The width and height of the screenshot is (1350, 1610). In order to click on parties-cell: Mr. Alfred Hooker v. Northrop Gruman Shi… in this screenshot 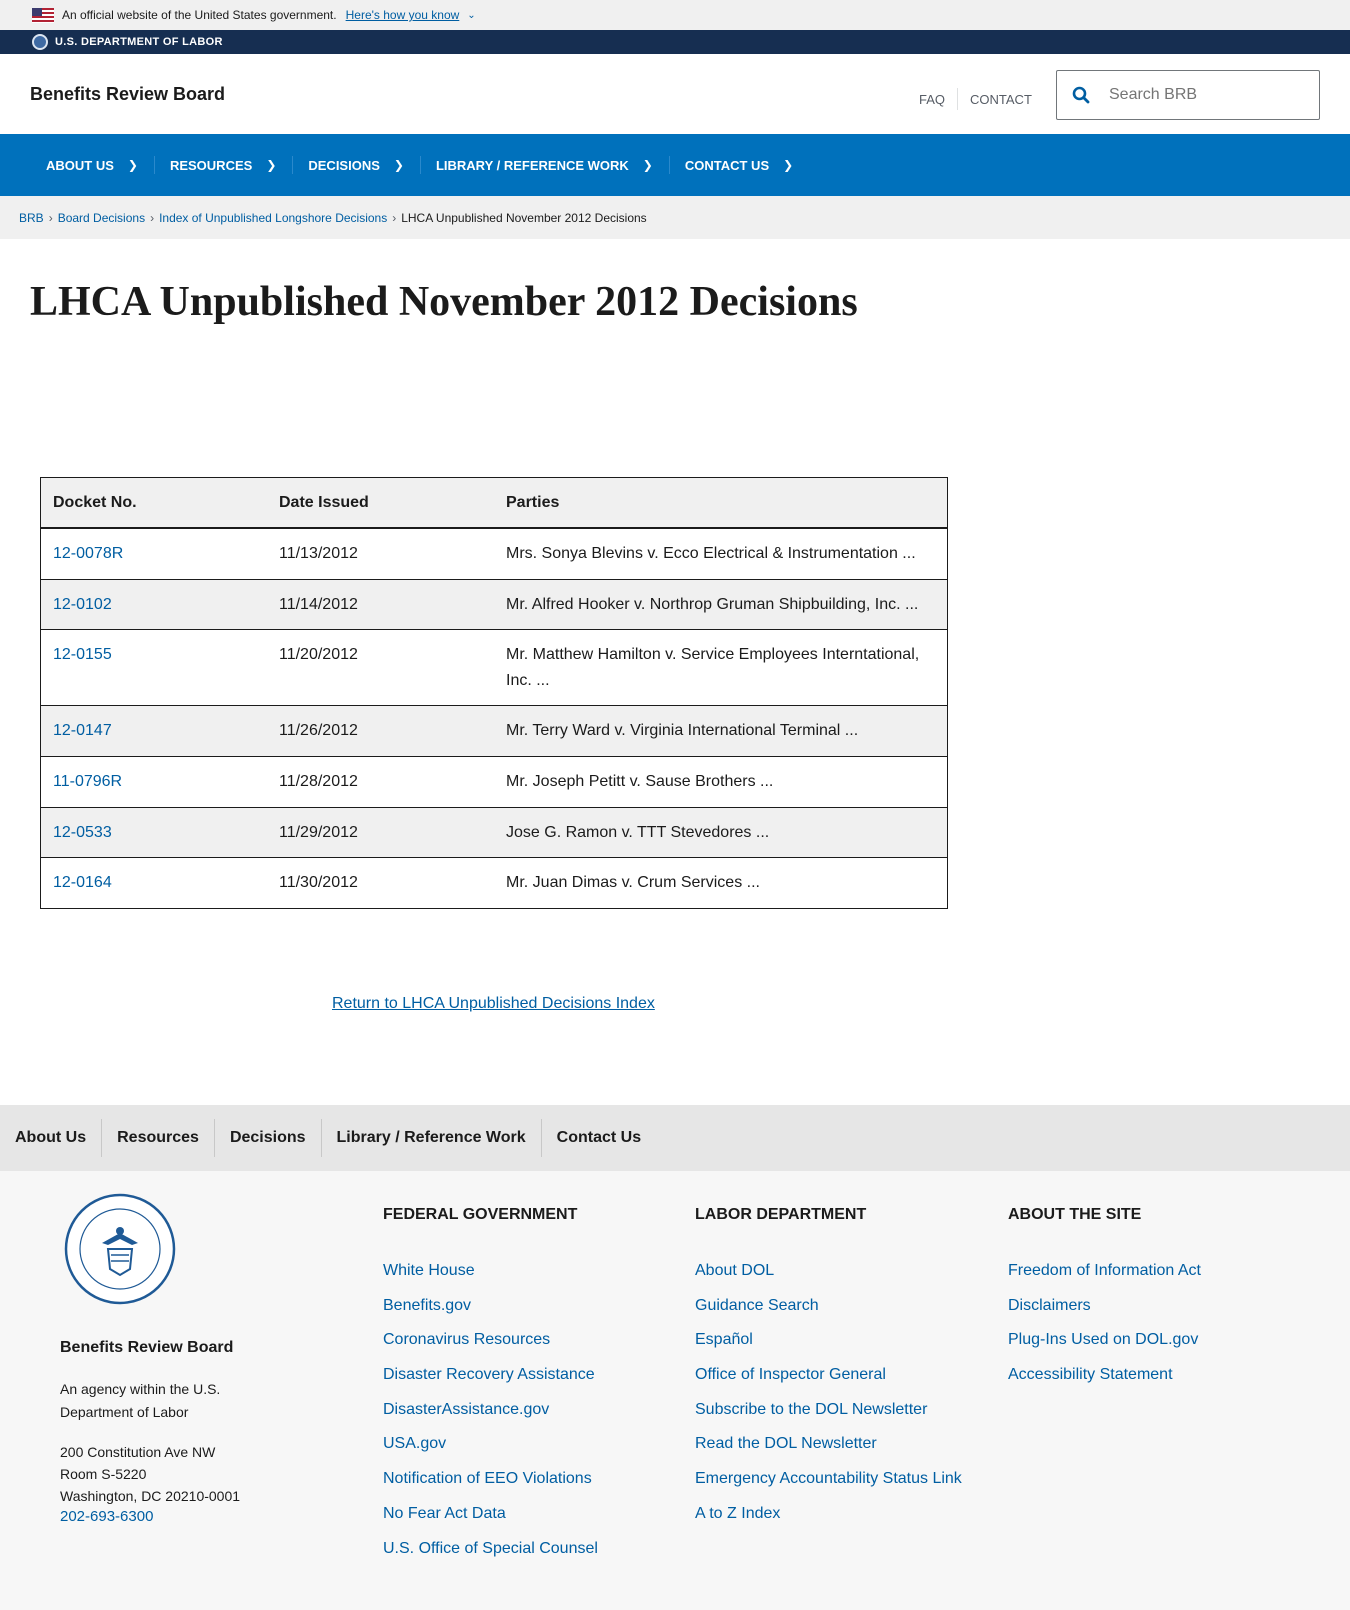, I will do `click(720, 605)`.